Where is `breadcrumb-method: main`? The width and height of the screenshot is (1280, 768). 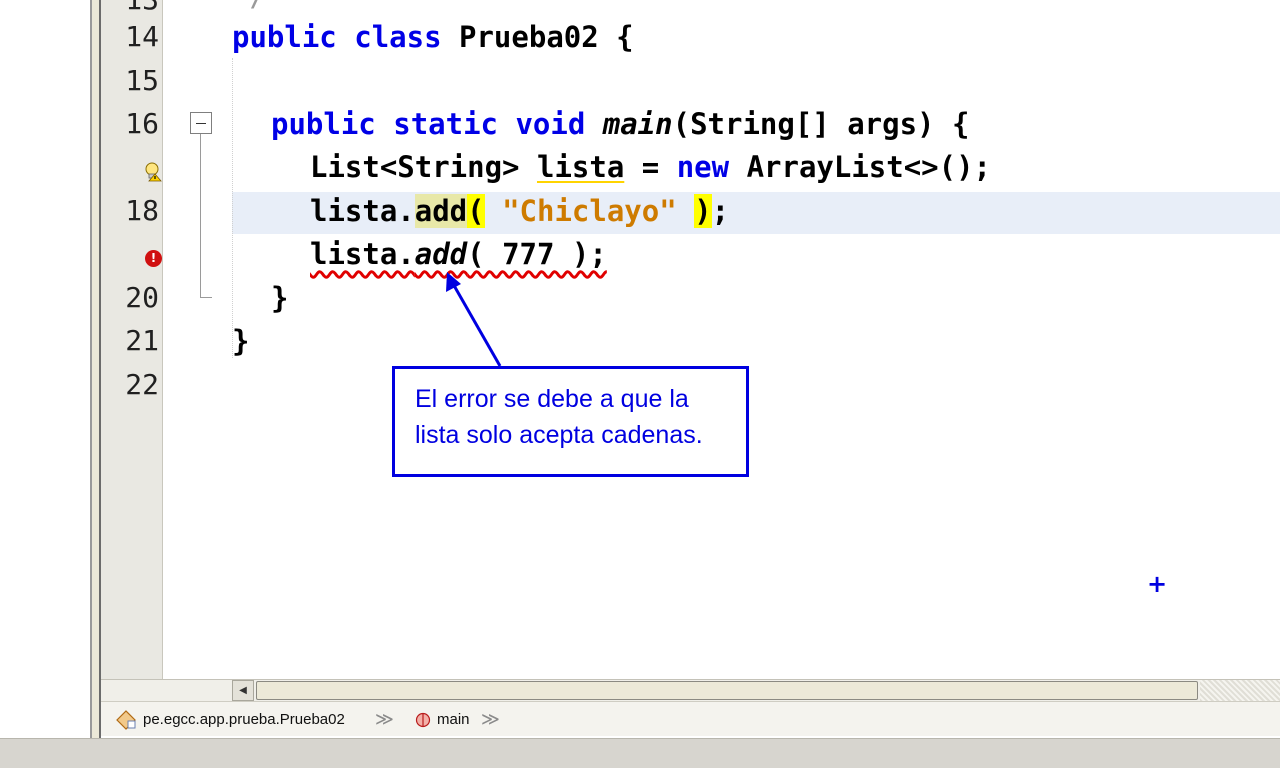 breadcrumb-method: main is located at coordinates (442, 719).